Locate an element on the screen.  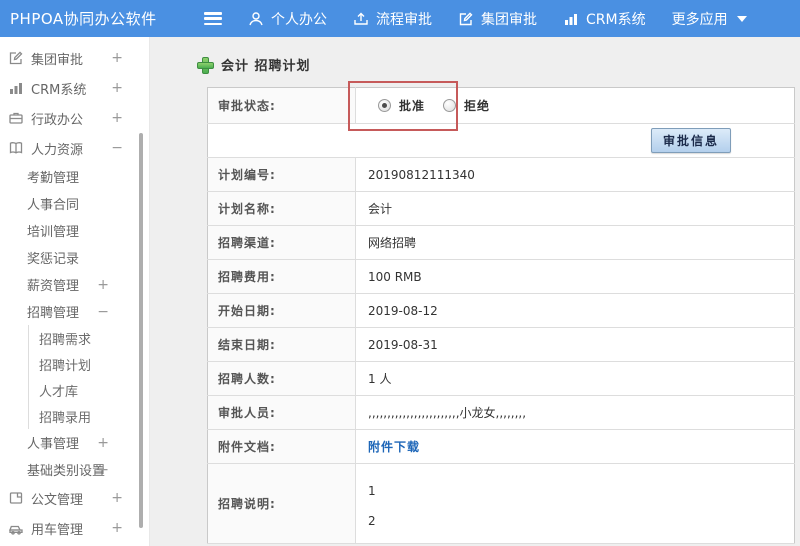
sidebar-item-salary: 薪资管理 + is located at coordinates (74, 284).